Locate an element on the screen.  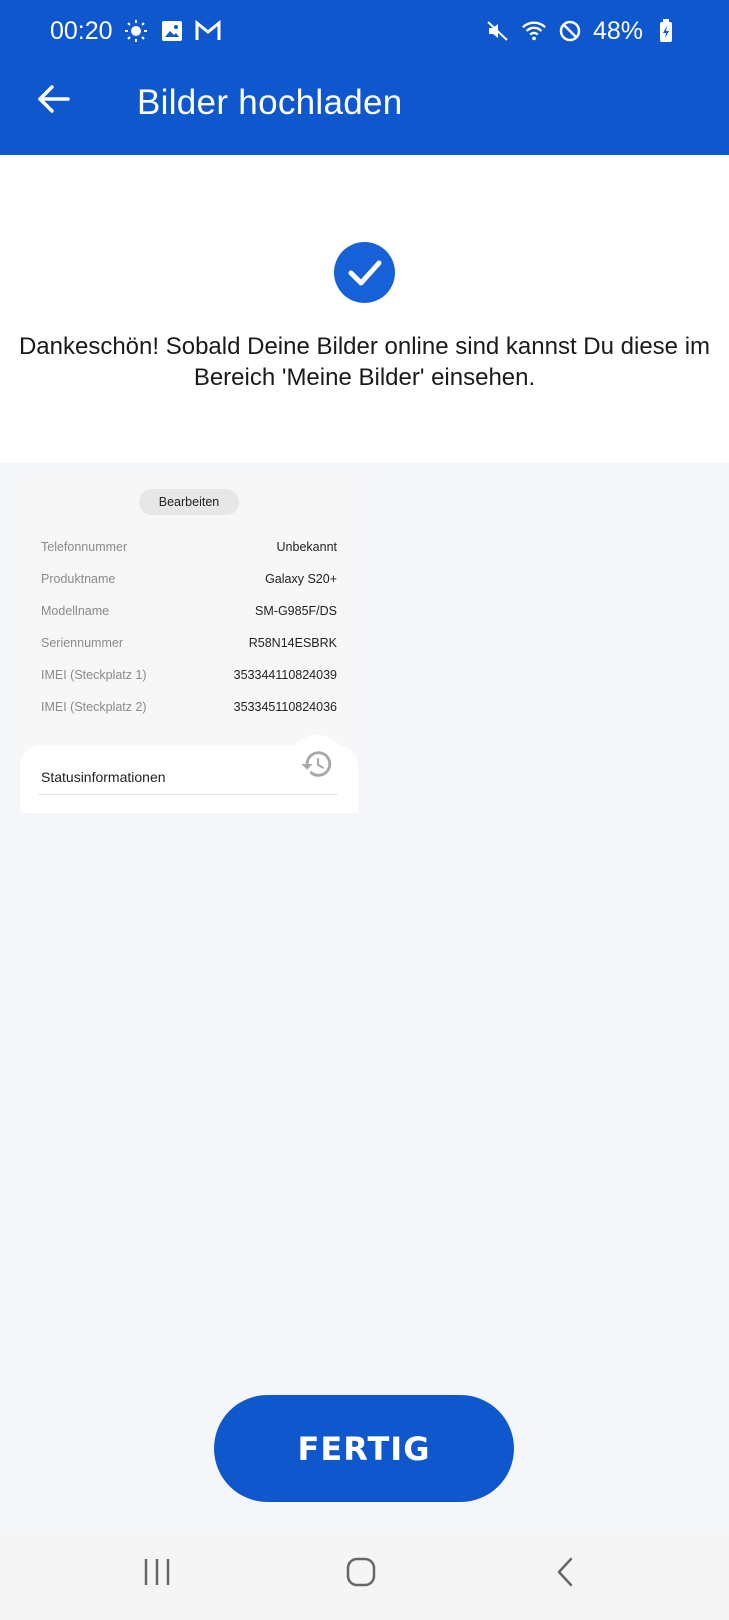
toolbar: Bilder hochladen is located at coordinates (364, 108).